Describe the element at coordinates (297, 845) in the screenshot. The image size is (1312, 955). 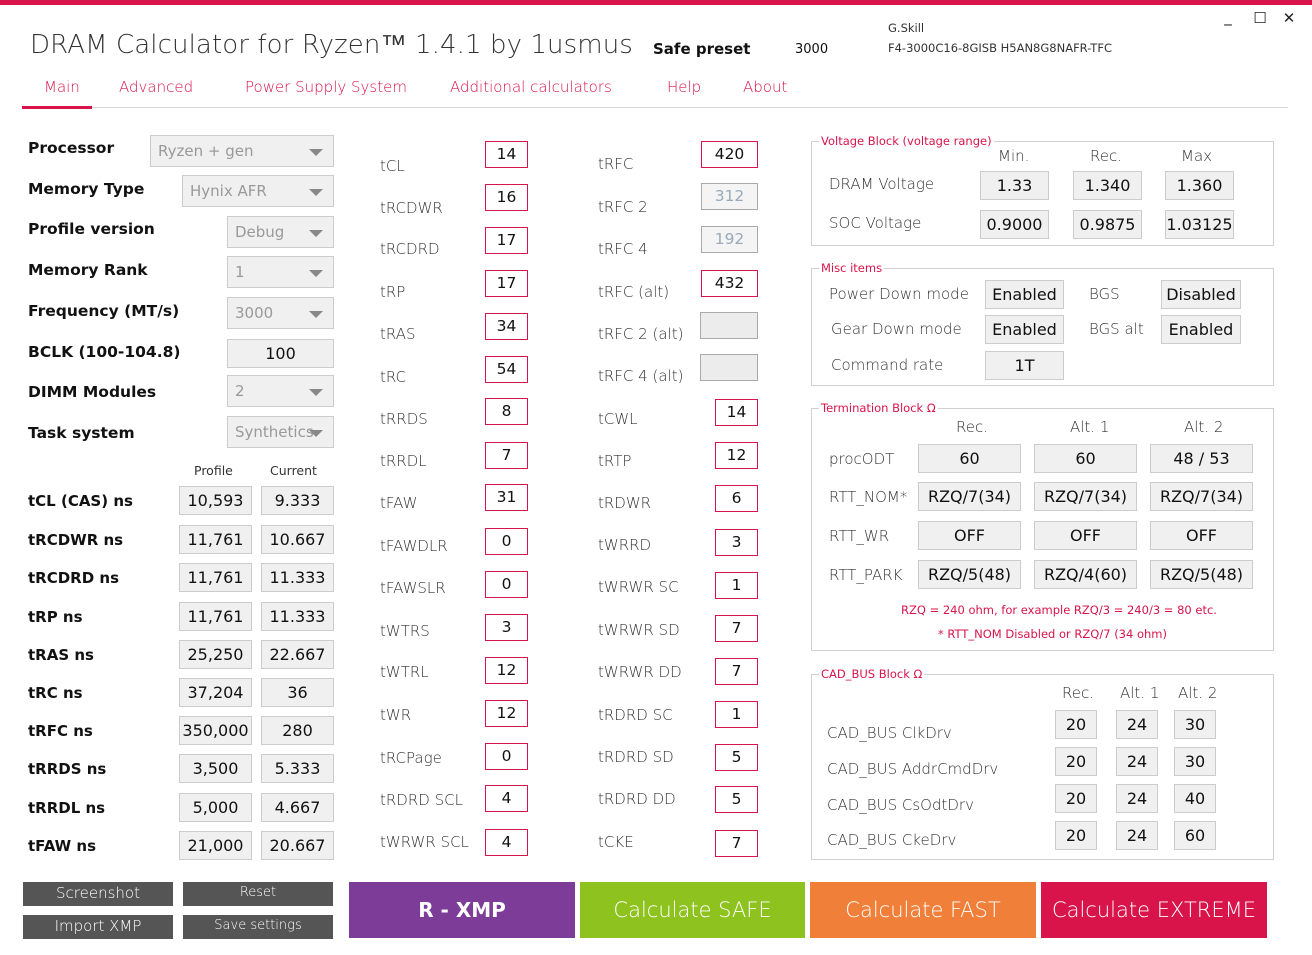
I see `ns-current-value: 20.667` at that location.